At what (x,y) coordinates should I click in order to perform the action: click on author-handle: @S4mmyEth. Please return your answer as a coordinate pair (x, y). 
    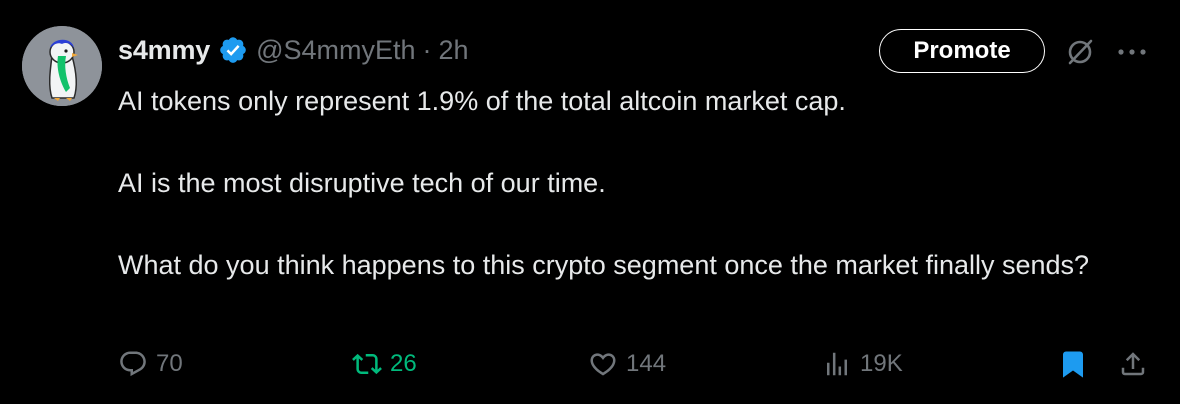
    Looking at the image, I should click on (335, 50).